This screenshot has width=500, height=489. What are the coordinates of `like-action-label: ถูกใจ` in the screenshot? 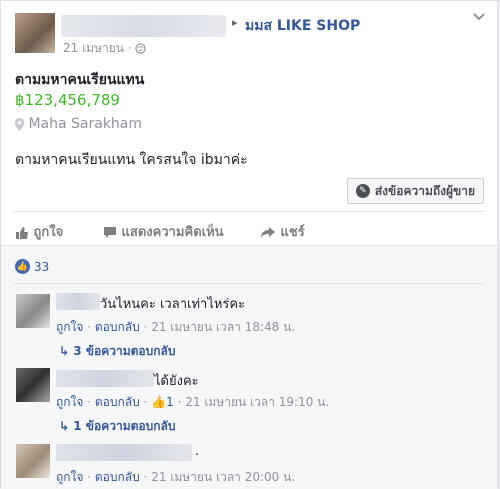 It's located at (48, 232).